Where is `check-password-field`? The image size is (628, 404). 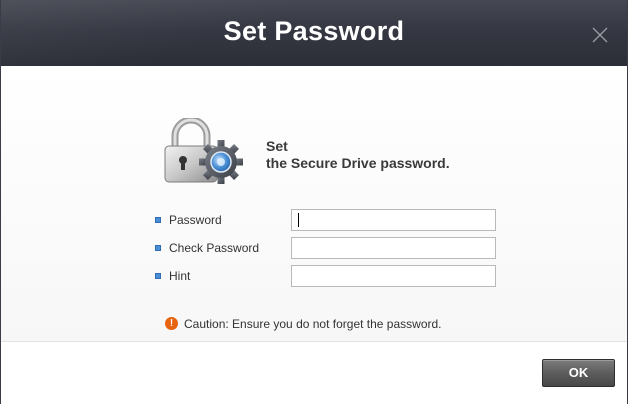 check-password-field is located at coordinates (393, 248).